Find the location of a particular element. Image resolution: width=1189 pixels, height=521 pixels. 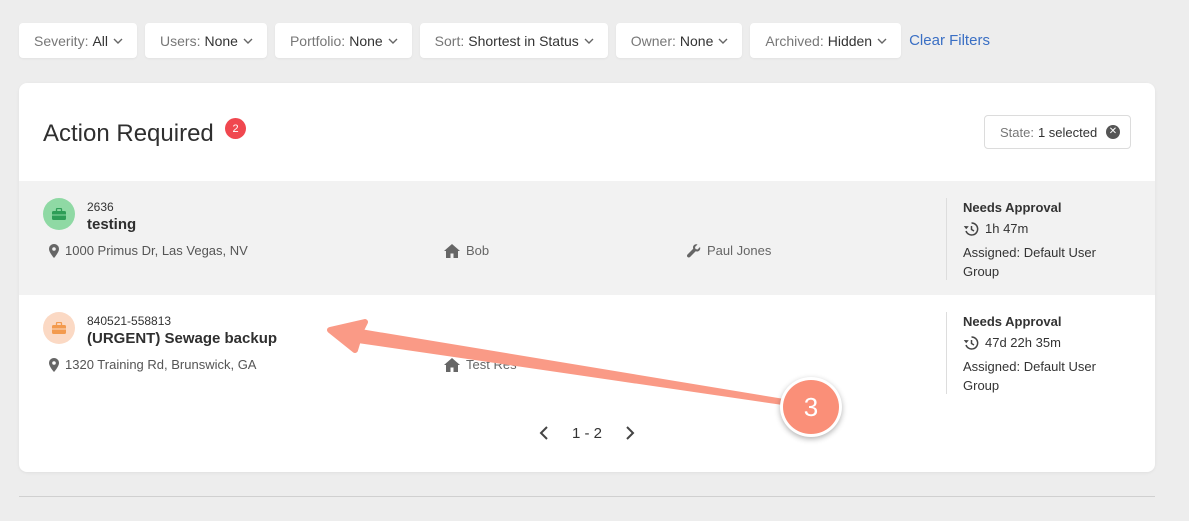

address: 1000 Primus Dr, Las Vegas, NV is located at coordinates (148, 250).